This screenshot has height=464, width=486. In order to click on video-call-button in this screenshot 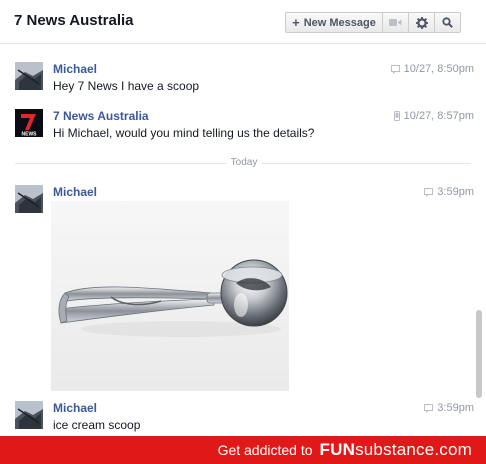, I will do `click(396, 22)`.